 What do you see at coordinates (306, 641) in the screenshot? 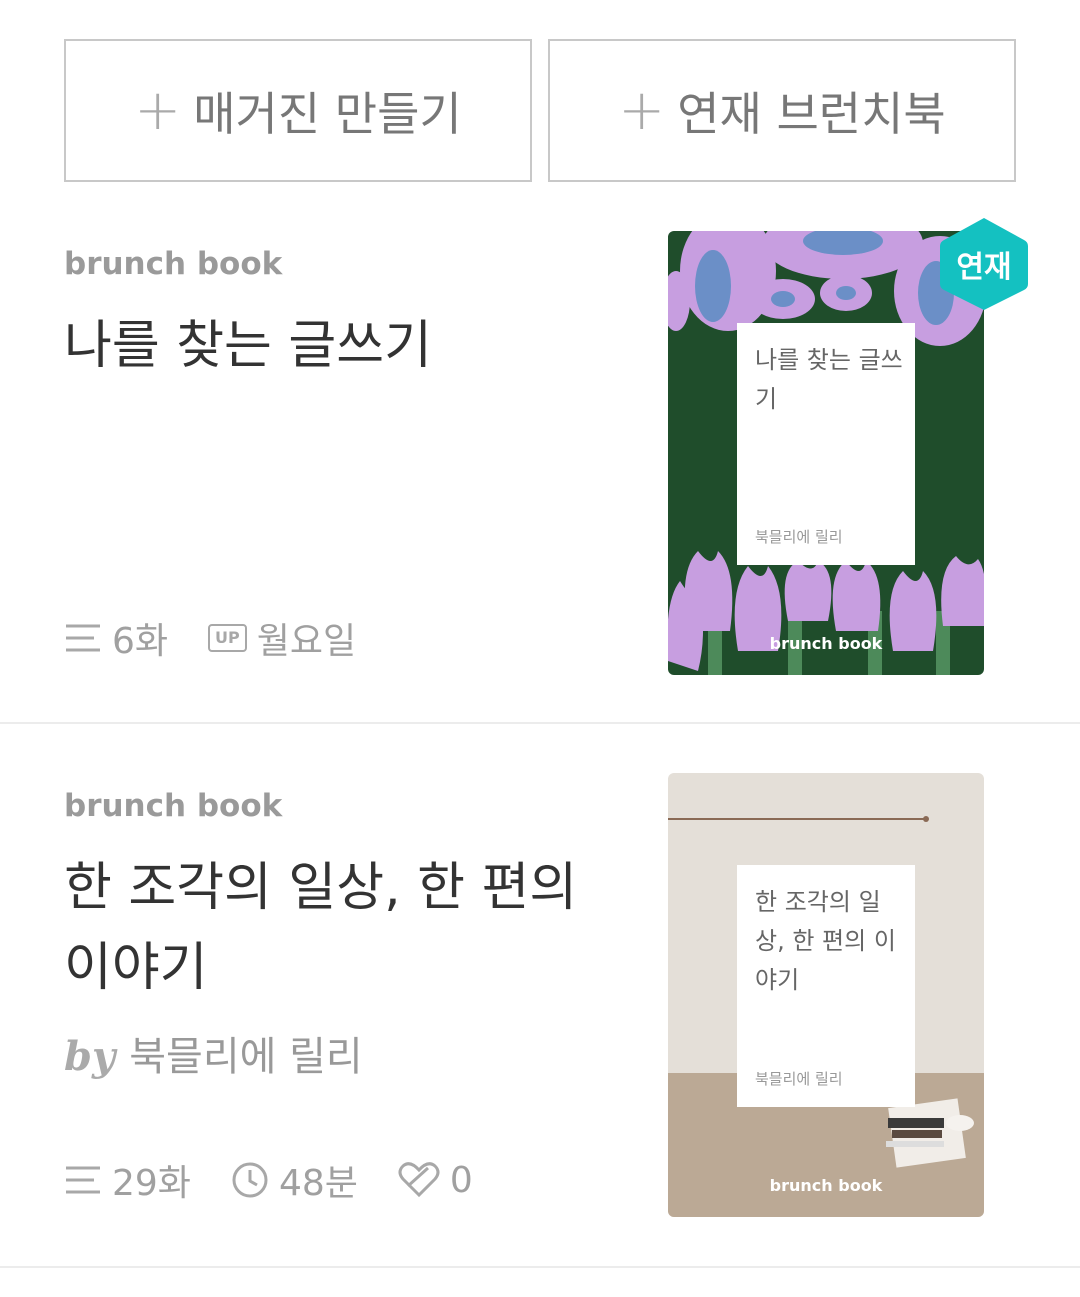
I see `upload-day-label: 월요일` at bounding box center [306, 641].